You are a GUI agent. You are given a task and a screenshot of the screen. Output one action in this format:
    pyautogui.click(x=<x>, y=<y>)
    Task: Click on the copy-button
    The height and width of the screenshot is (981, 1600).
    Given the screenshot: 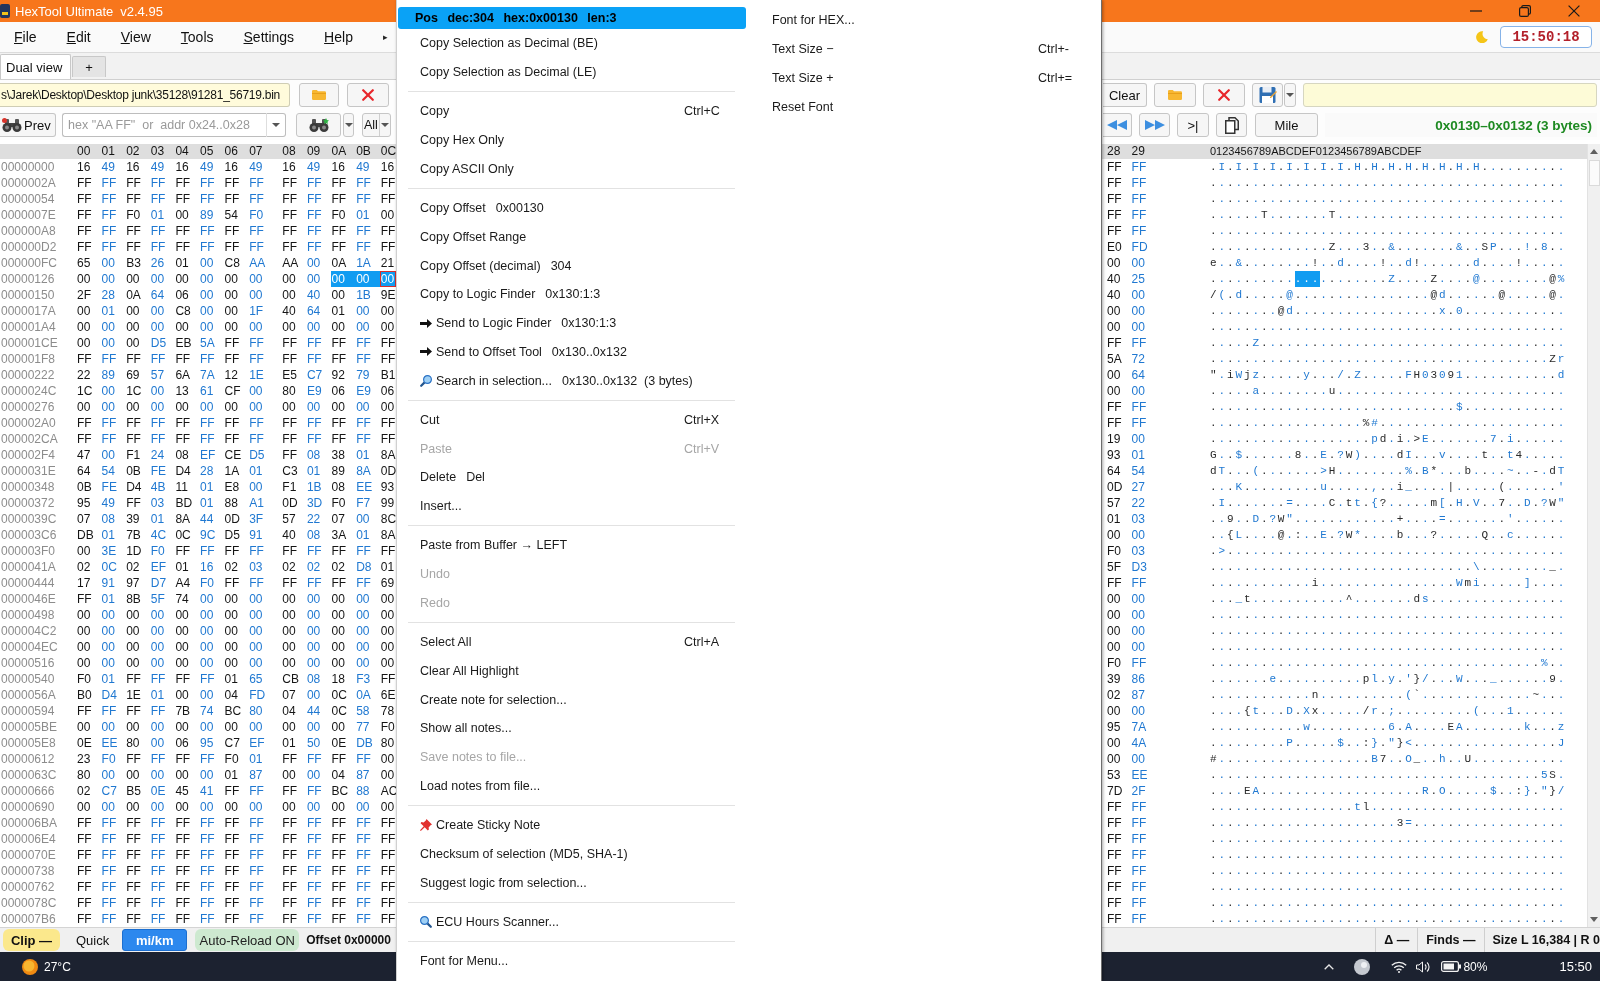 What is the action you would take?
    pyautogui.click(x=1231, y=125)
    